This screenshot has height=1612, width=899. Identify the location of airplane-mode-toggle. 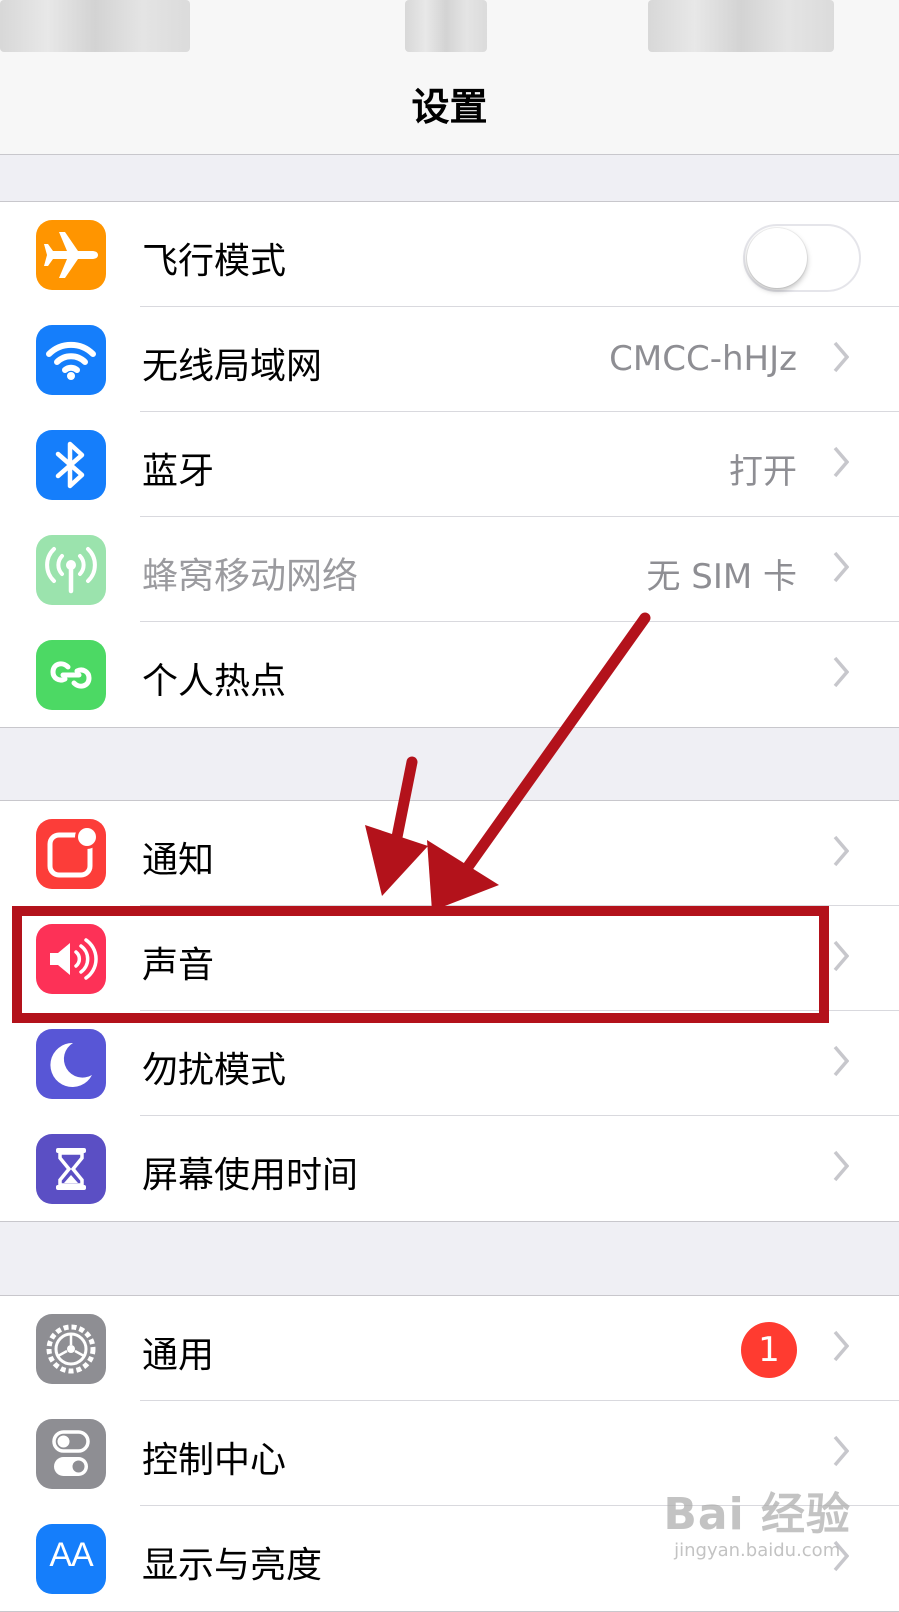
(802, 258).